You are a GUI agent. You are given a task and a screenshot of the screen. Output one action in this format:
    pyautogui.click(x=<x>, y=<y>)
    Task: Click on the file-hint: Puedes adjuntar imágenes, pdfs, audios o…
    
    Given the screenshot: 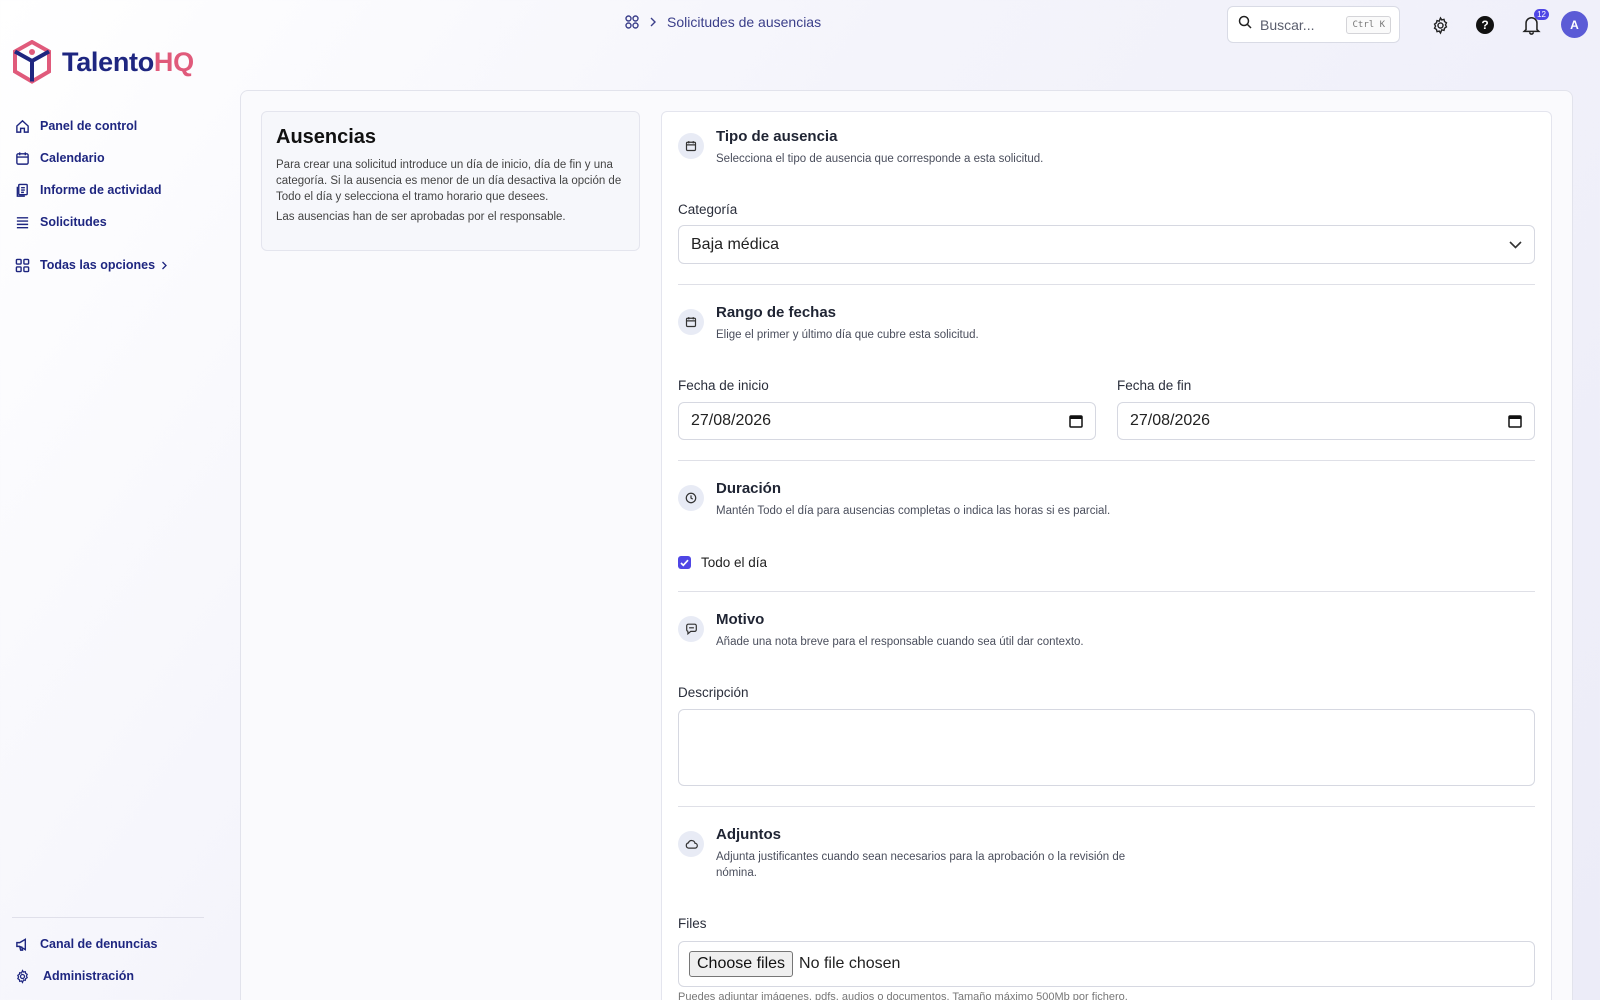 What is the action you would take?
    pyautogui.click(x=903, y=995)
    